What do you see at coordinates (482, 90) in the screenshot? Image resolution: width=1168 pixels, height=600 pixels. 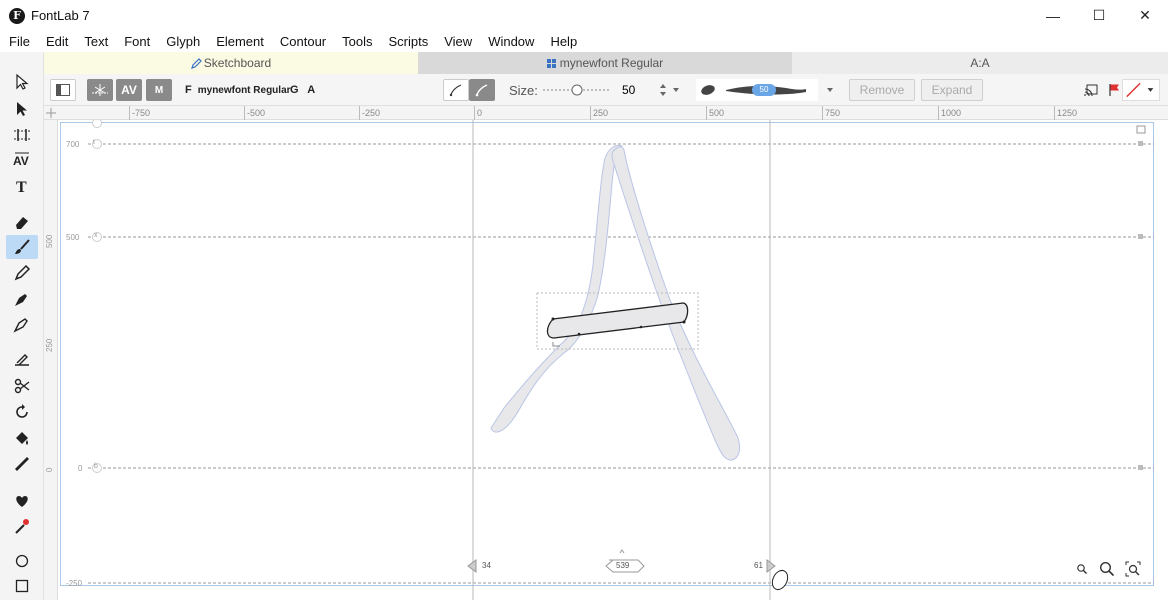 I see `brush-mode-pressure-button` at bounding box center [482, 90].